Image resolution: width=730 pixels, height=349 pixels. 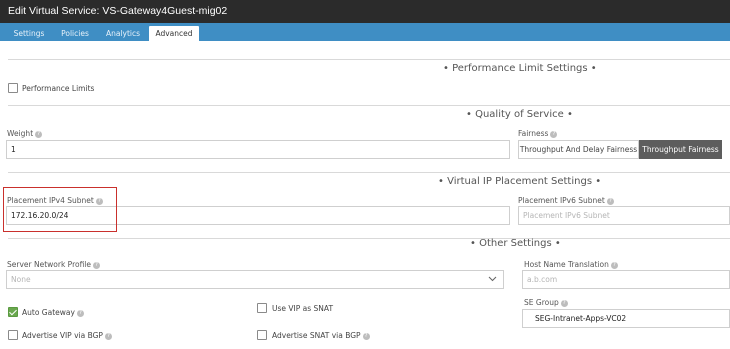 I want to click on performance-limits-label: Performance Limits, so click(x=58, y=88).